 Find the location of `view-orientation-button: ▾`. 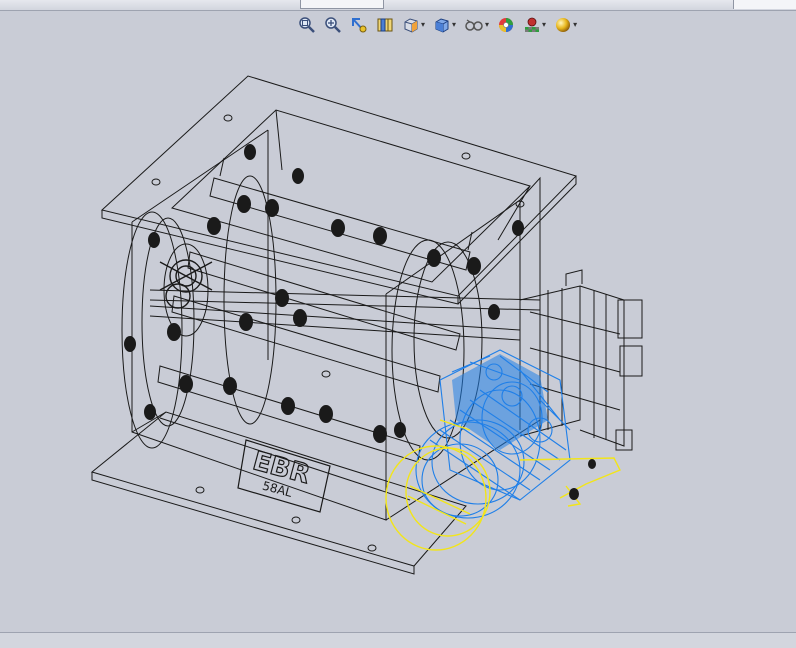

view-orientation-button: ▾ is located at coordinates (413, 25).